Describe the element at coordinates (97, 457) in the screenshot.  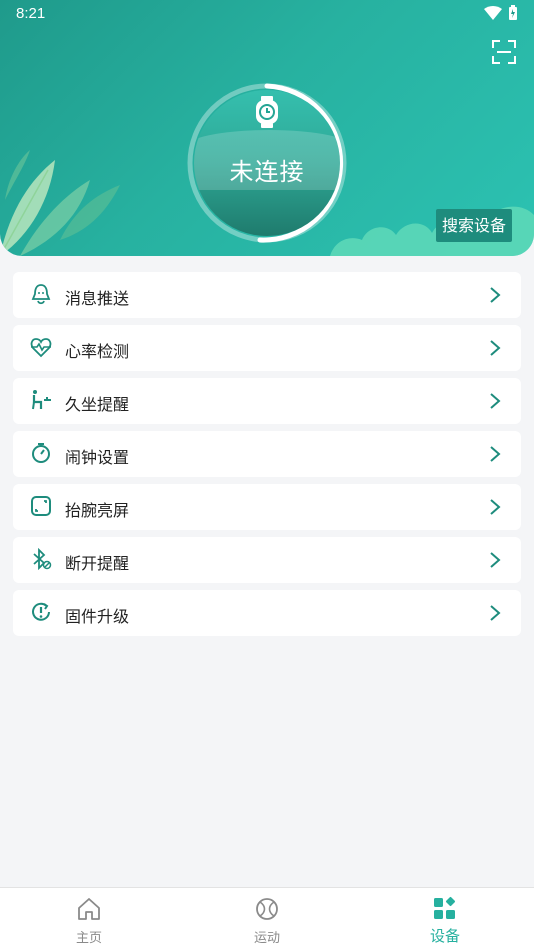
I see `menu-item-label: 闹钟设置` at that location.